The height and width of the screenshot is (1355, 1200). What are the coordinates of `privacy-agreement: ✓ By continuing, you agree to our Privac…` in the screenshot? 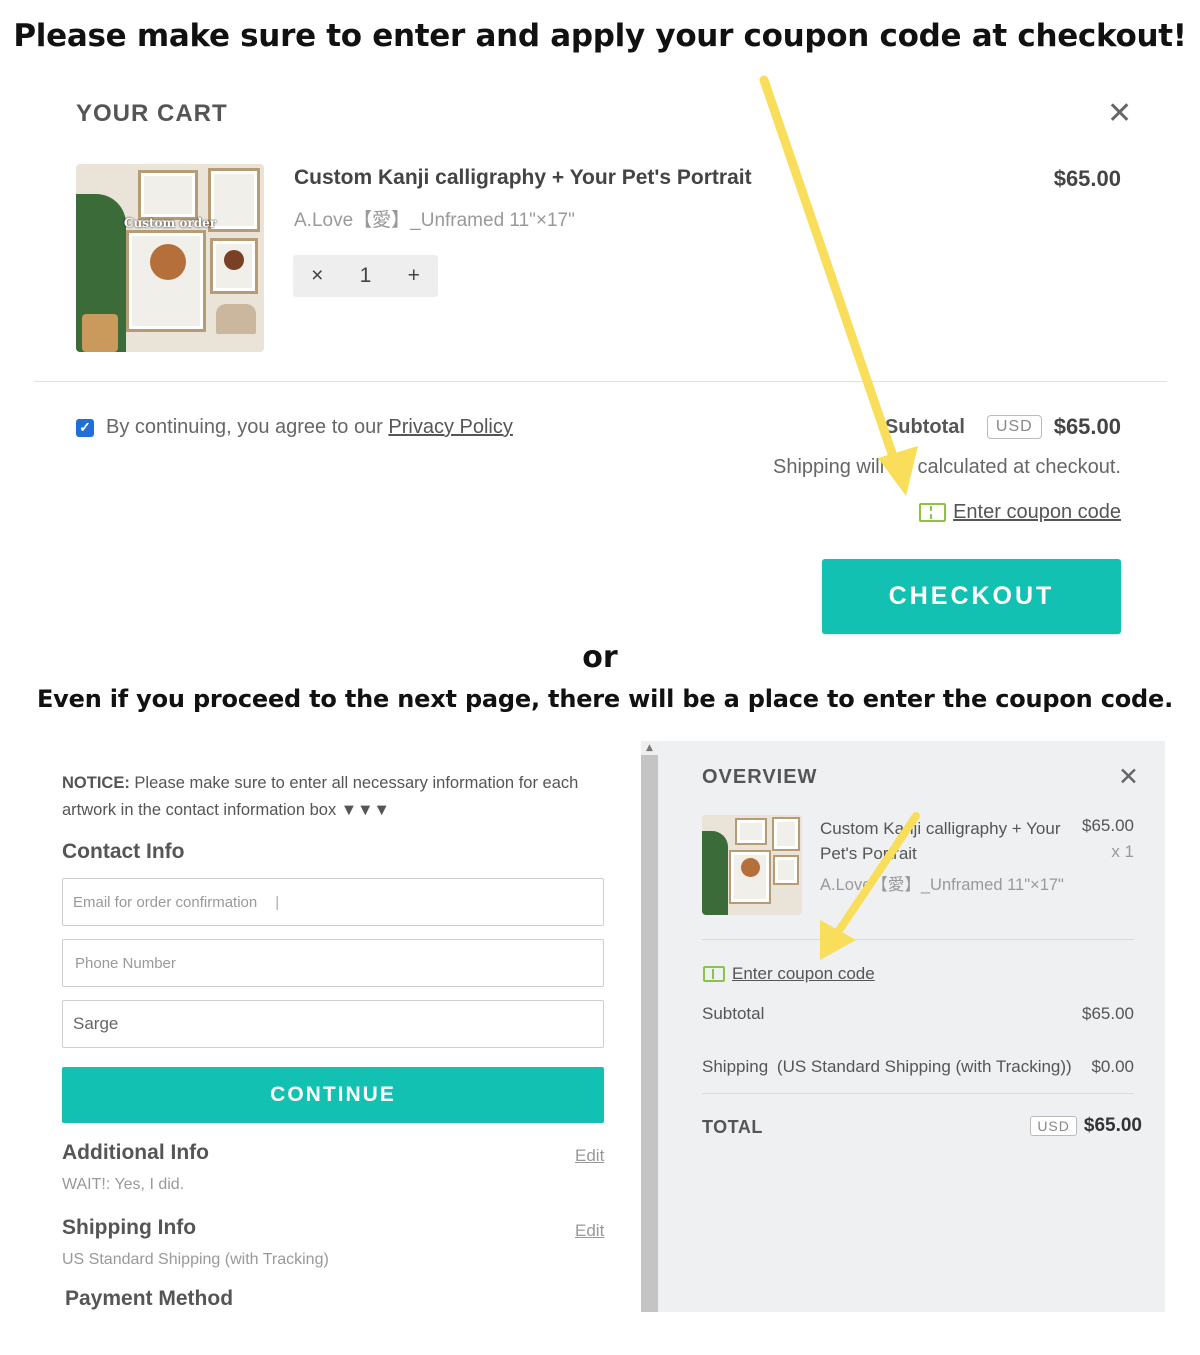 It's located at (294, 427).